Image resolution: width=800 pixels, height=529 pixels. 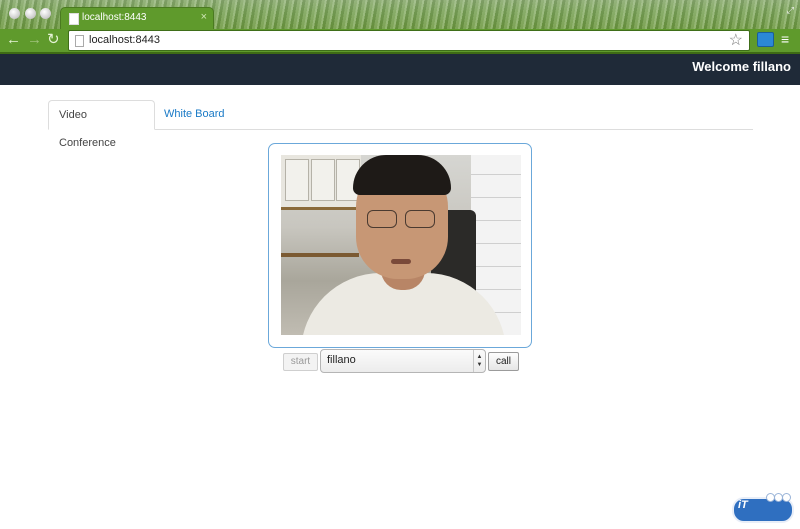 I want to click on reload-icon: ↻, so click(x=53, y=40).